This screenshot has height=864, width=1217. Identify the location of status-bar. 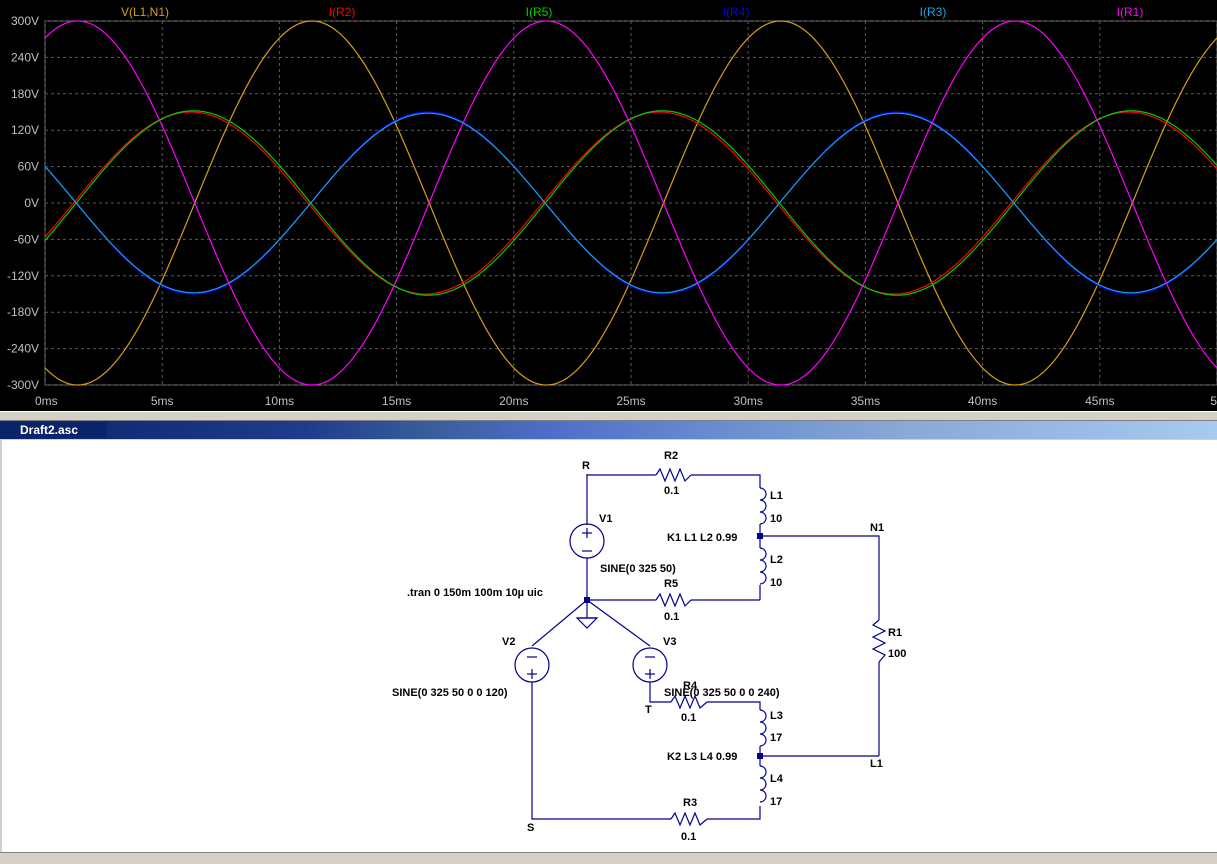
(608, 858).